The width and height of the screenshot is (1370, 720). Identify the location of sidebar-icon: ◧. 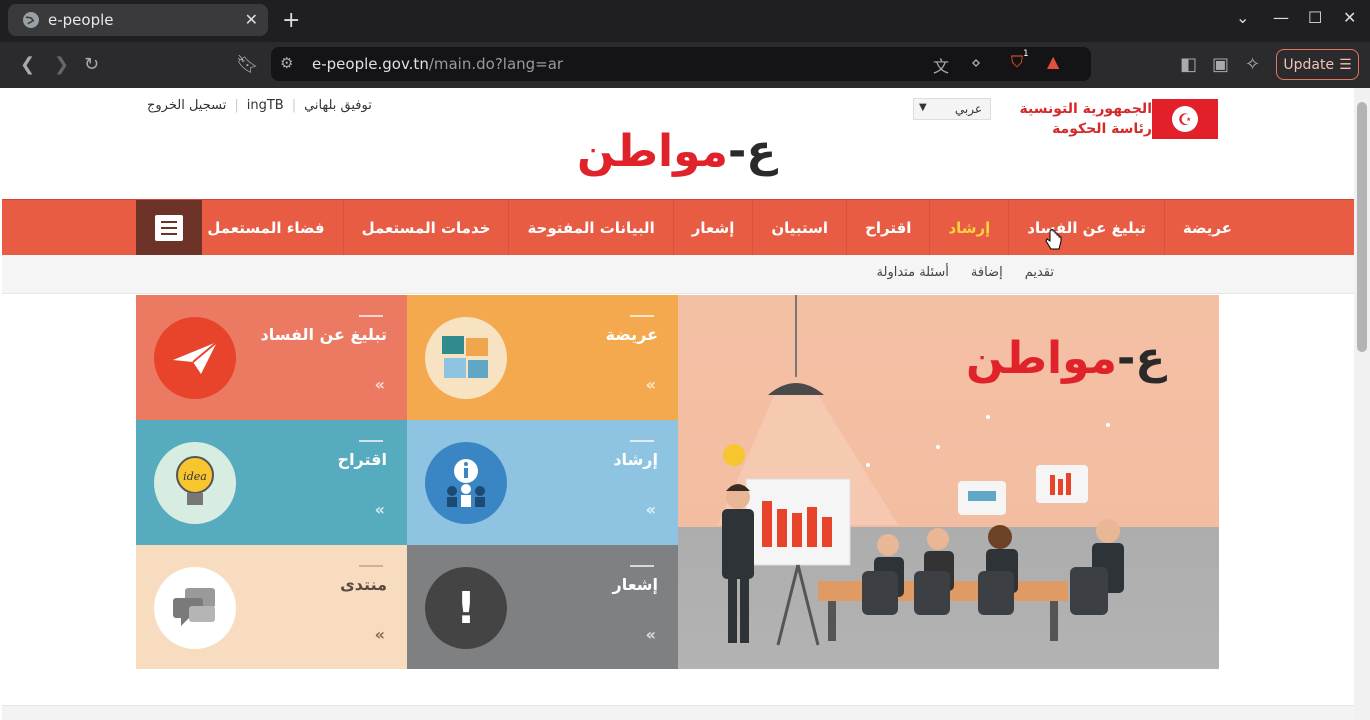
(1188, 64).